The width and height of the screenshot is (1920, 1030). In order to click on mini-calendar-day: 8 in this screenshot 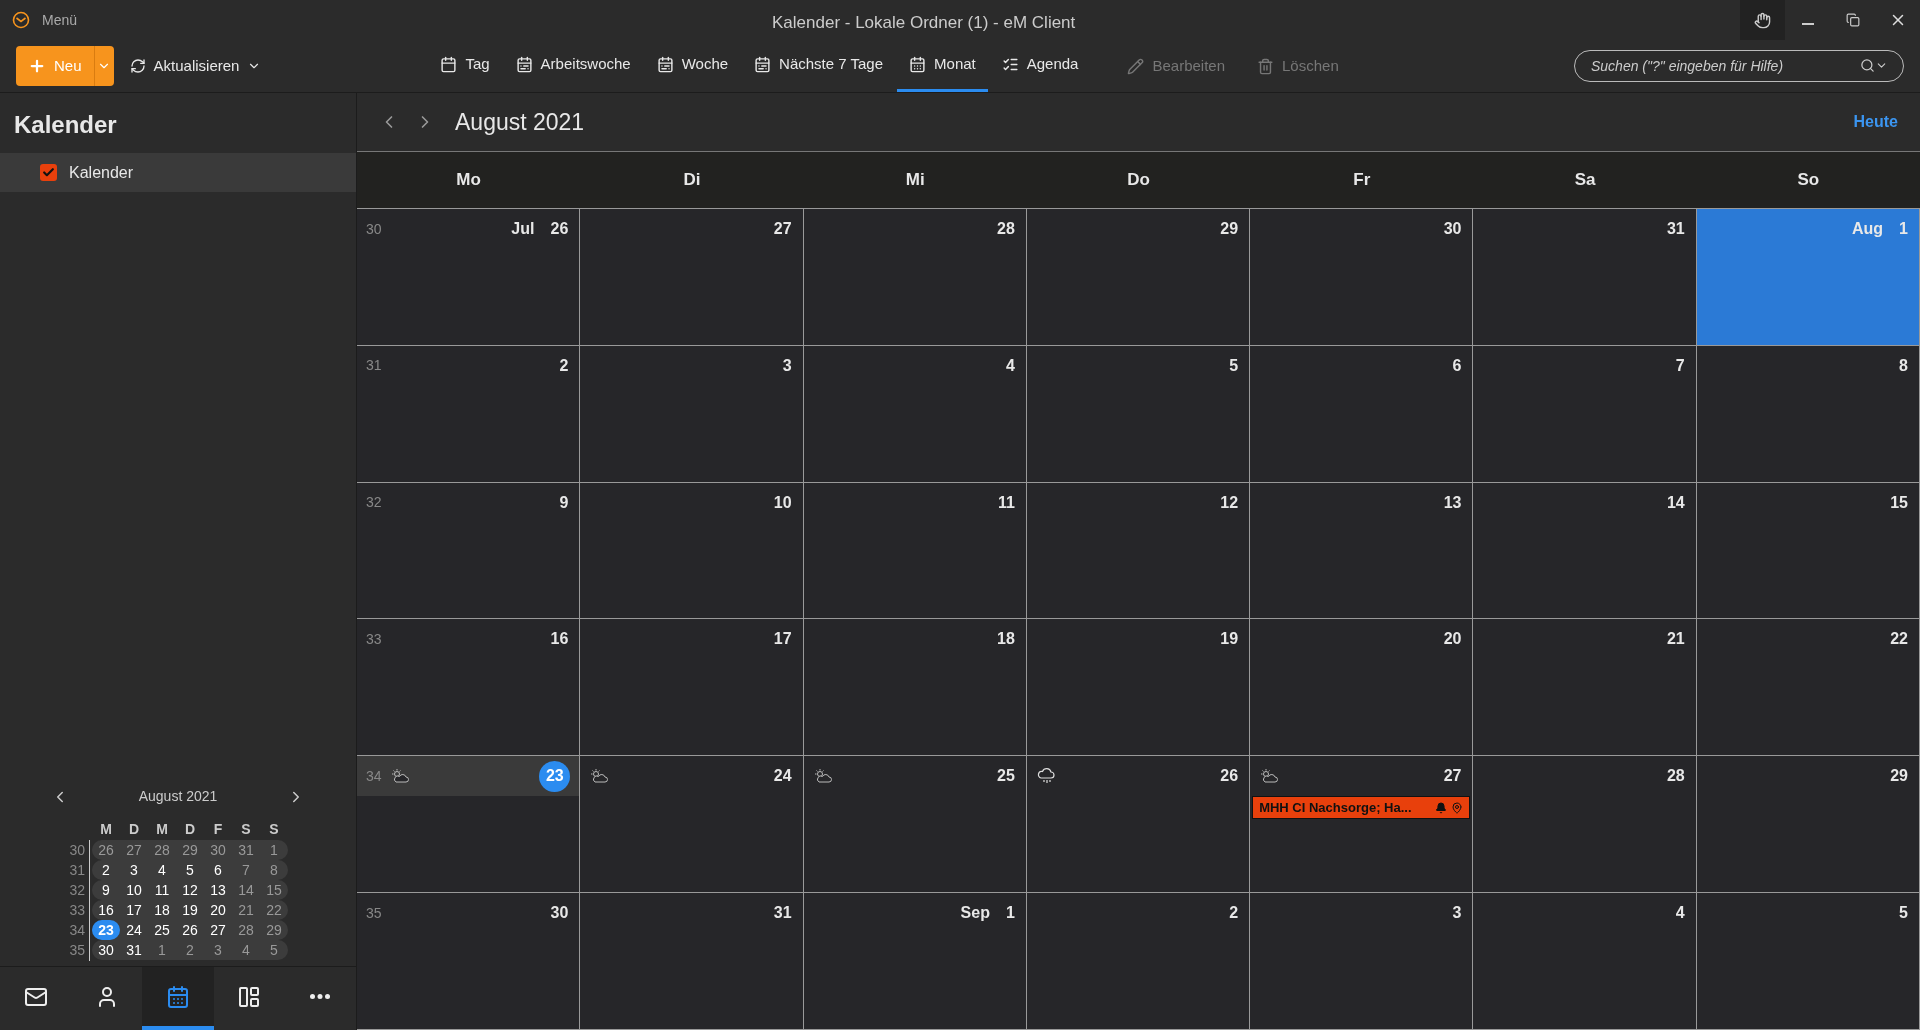, I will do `click(274, 870)`.